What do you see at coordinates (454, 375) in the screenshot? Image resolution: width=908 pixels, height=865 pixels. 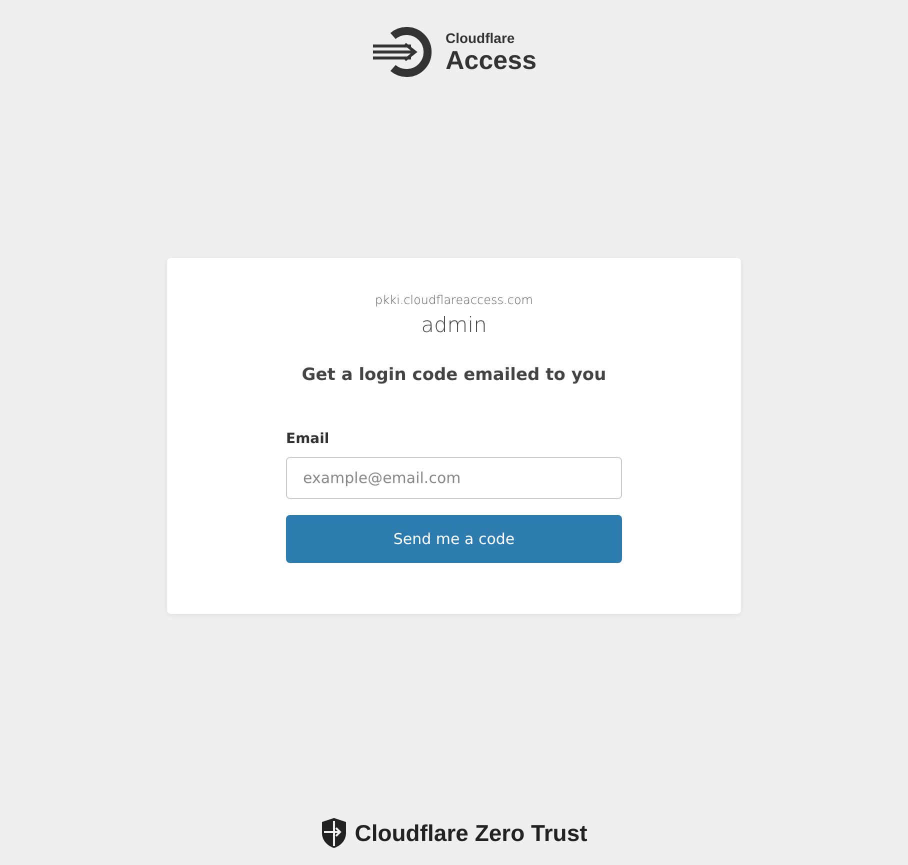 I see `card-heading: Get a login code emailed to you` at bounding box center [454, 375].